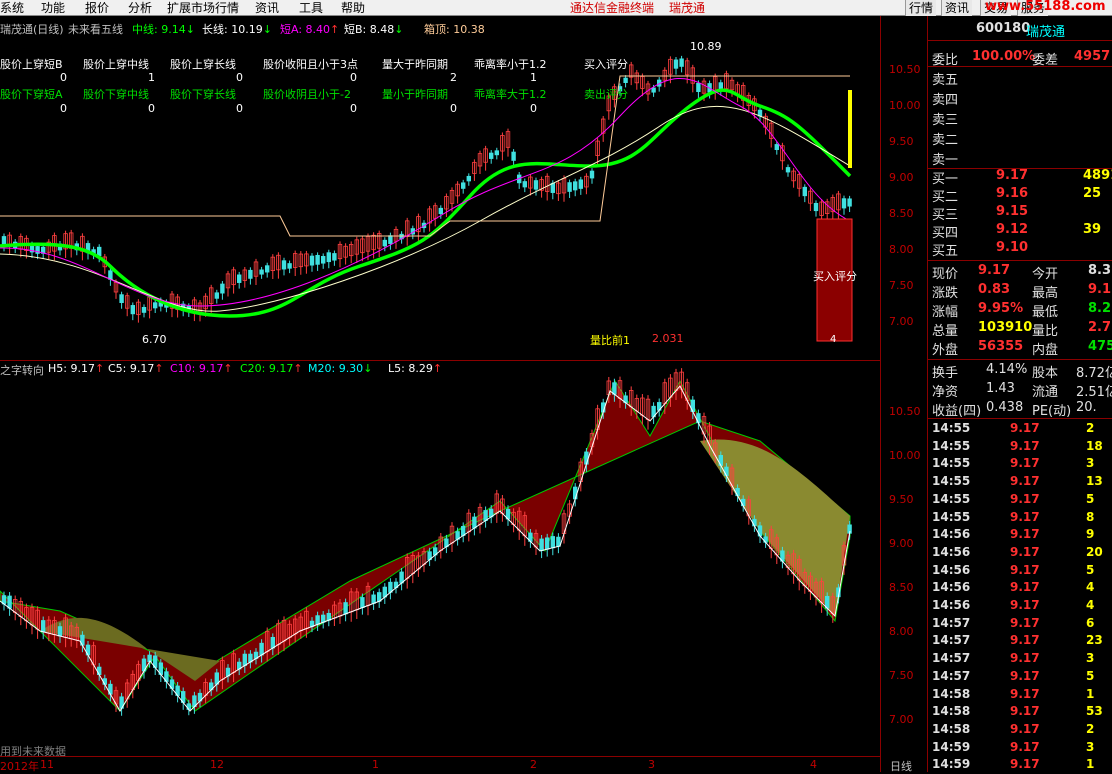  I want to click on vol-ratio-value: 2.031, so click(668, 338).